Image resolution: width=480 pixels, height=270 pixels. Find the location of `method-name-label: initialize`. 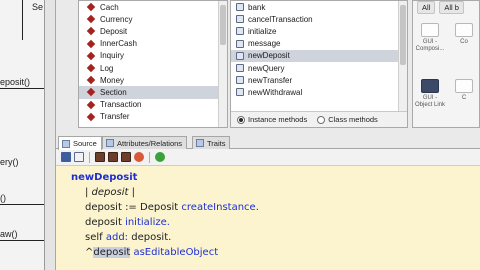

method-name-label: initialize is located at coordinates (262, 31).